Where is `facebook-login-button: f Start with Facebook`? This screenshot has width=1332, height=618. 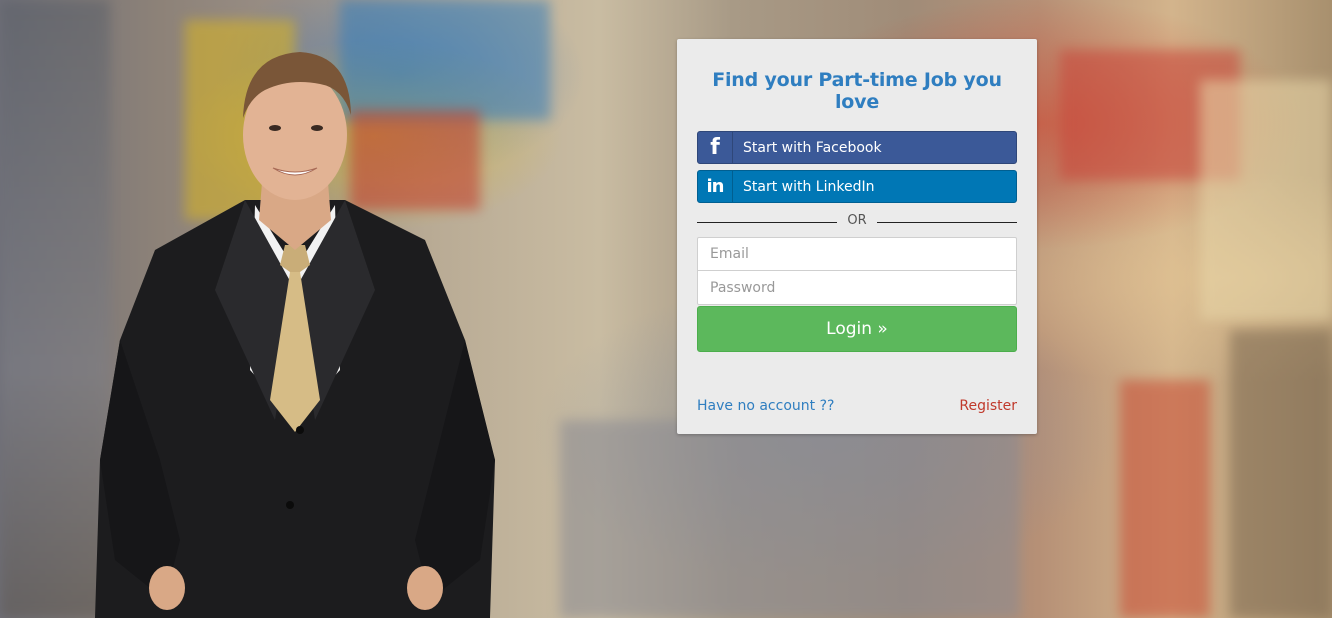
facebook-login-button: f Start with Facebook is located at coordinates (857, 147).